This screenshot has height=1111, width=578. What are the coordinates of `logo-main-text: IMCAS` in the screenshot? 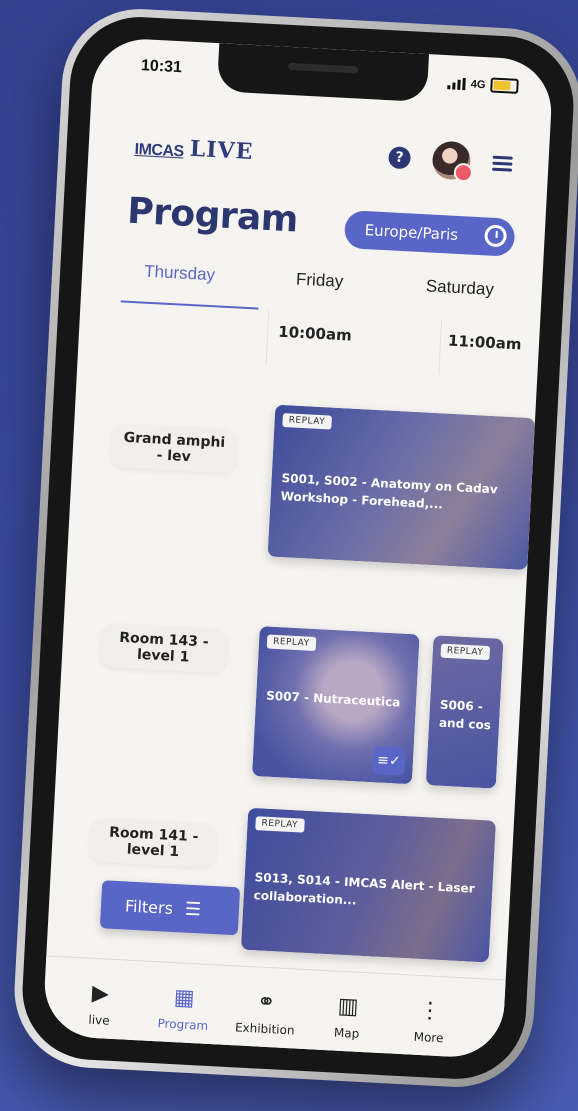 It's located at (159, 150).